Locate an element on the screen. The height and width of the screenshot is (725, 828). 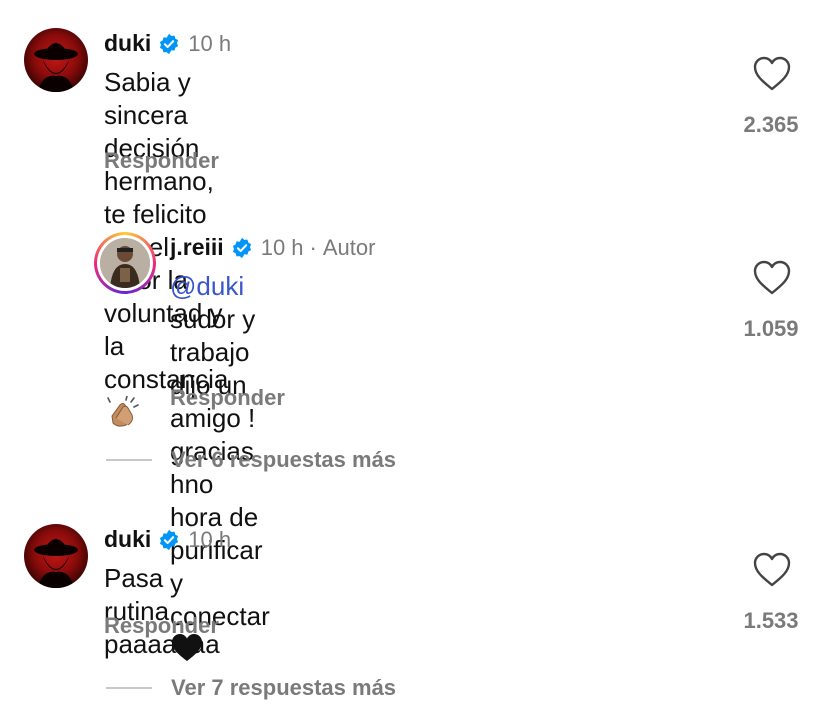
author-label: Autor is located at coordinates (349, 247).